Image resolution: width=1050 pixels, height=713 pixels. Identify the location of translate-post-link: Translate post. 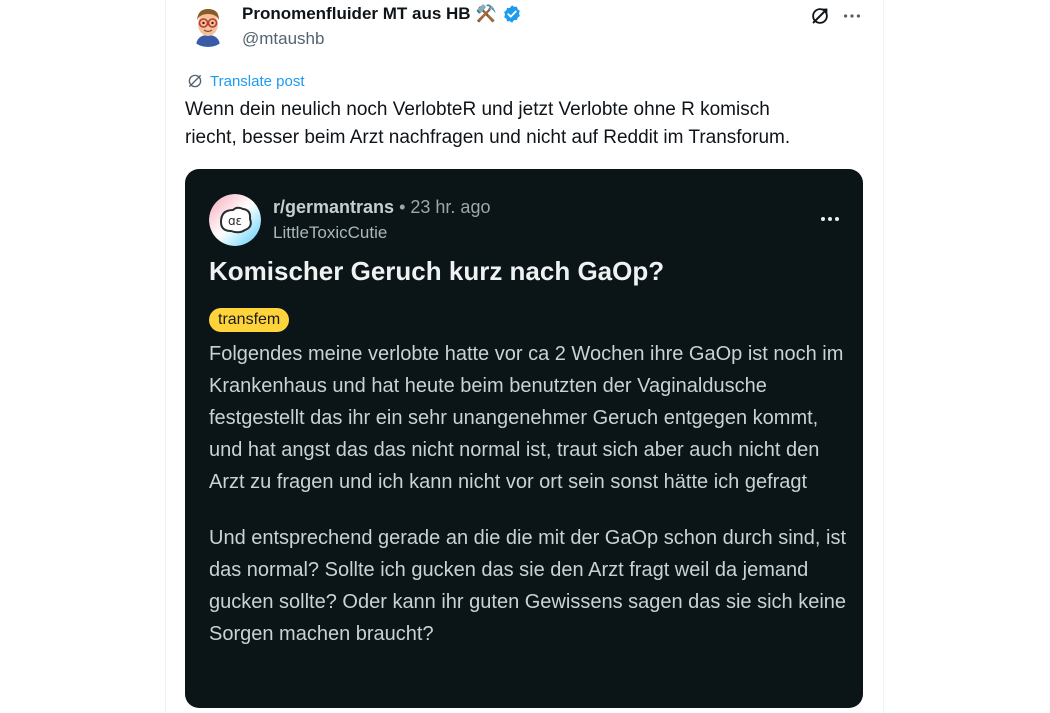
(245, 81).